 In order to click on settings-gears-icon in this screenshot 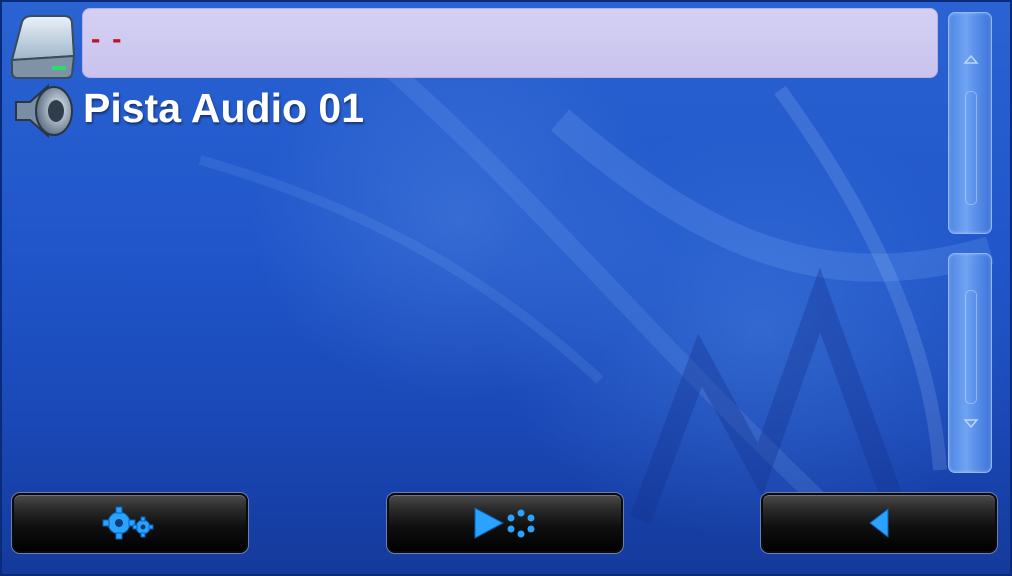, I will do `click(128, 523)`.